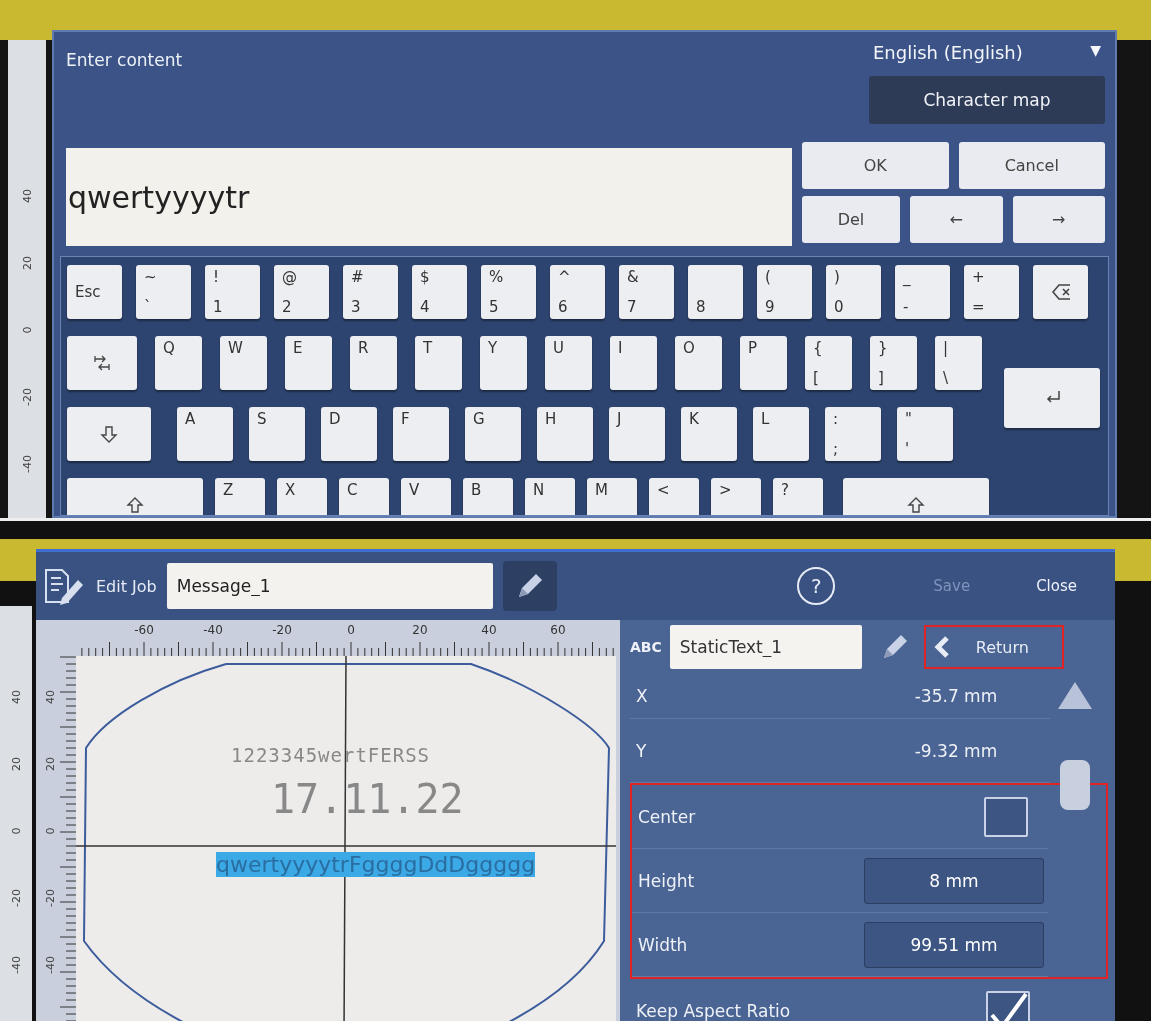 The width and height of the screenshot is (1151, 1021). Describe the element at coordinates (736, 496) in the screenshot. I see `keyboard-key: >` at that location.